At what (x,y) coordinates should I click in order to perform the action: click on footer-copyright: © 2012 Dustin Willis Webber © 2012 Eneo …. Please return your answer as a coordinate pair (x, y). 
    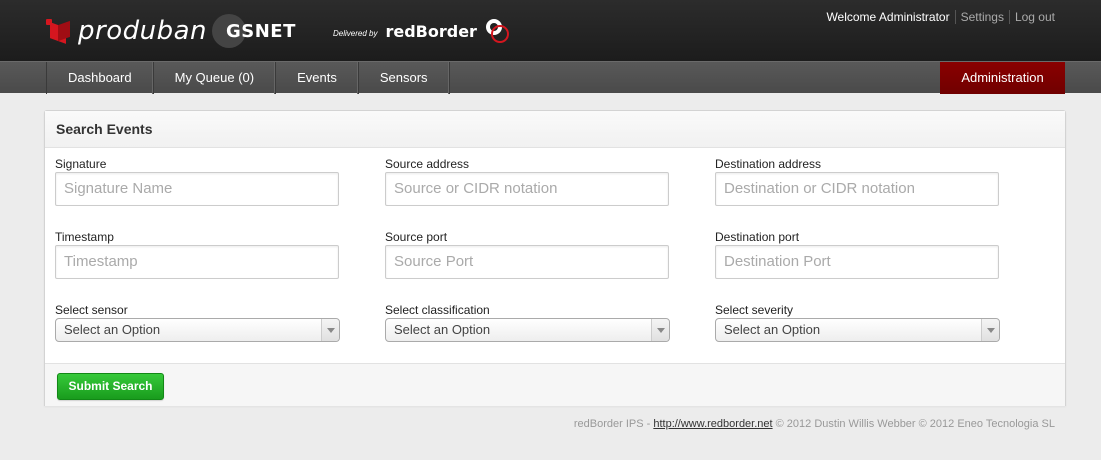
    Looking at the image, I should click on (913, 424).